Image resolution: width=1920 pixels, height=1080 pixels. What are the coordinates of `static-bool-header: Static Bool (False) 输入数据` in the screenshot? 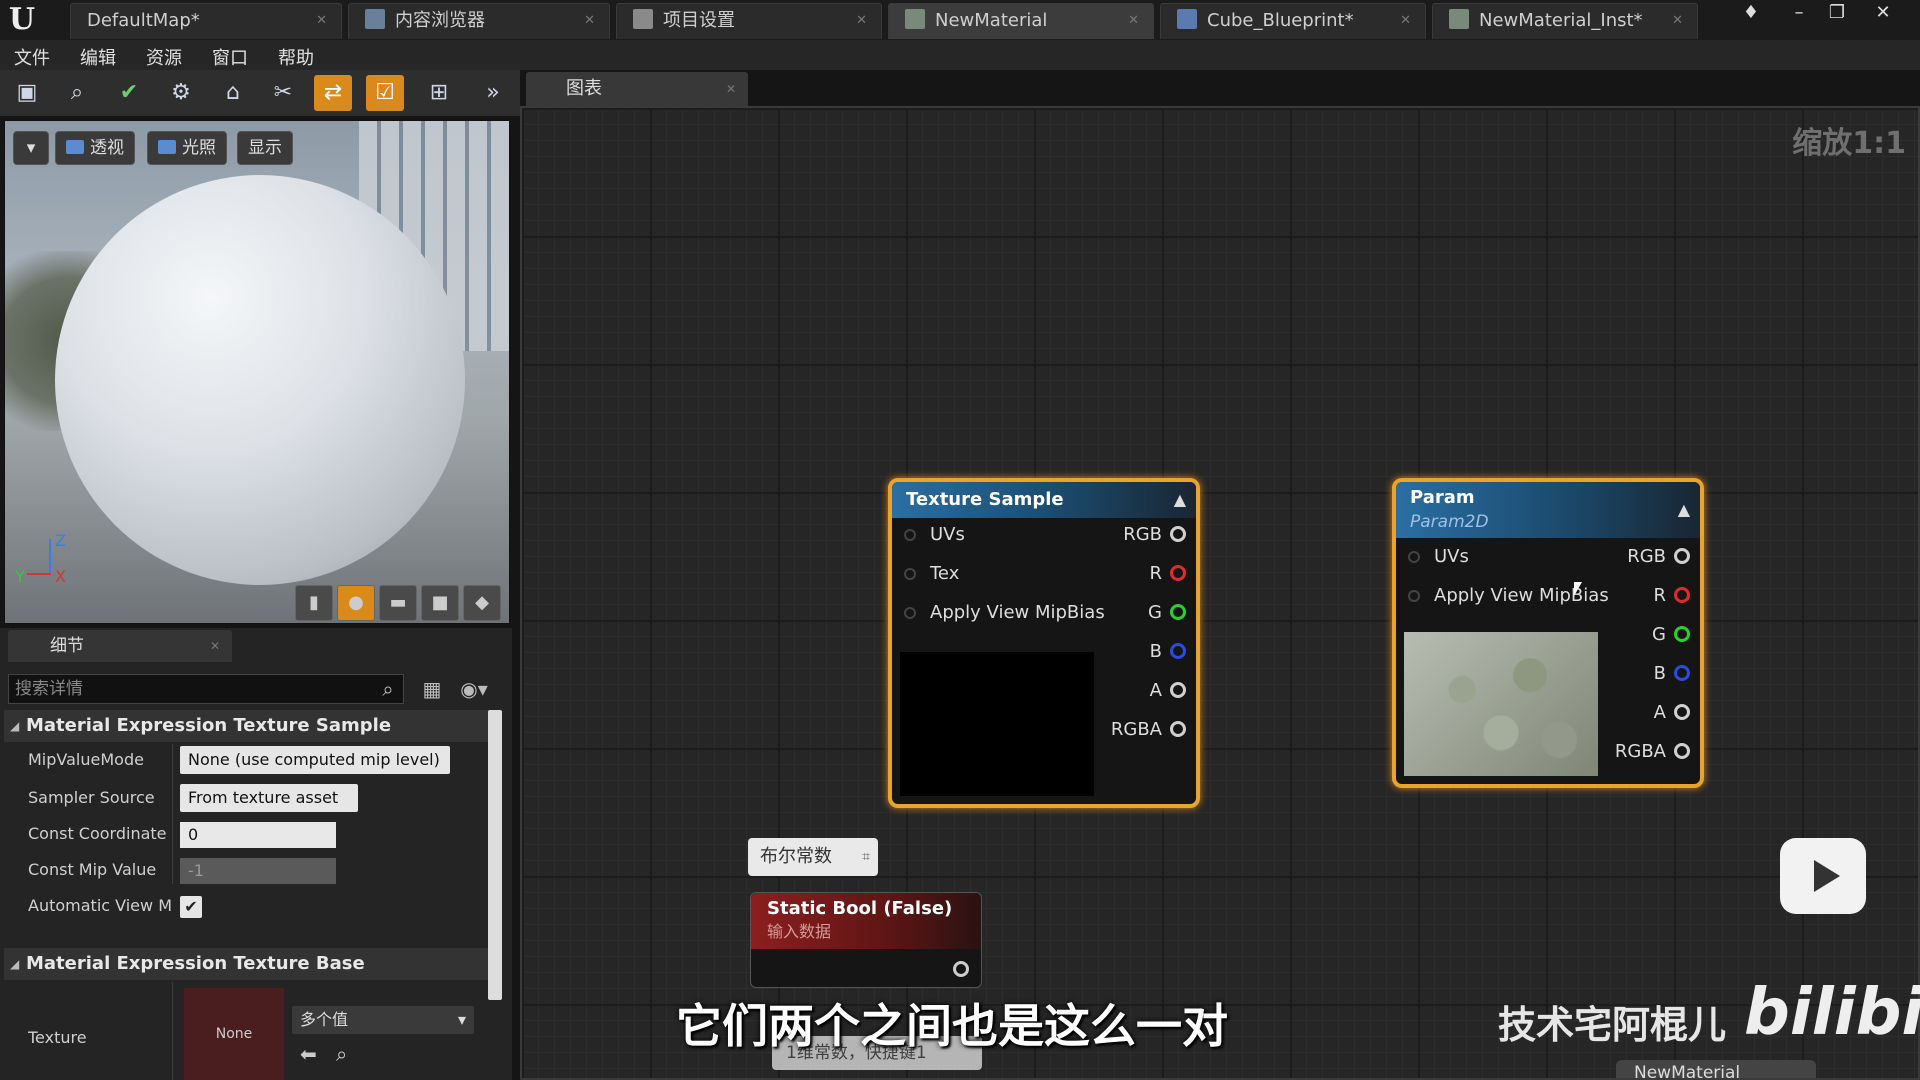 It's located at (866, 921).